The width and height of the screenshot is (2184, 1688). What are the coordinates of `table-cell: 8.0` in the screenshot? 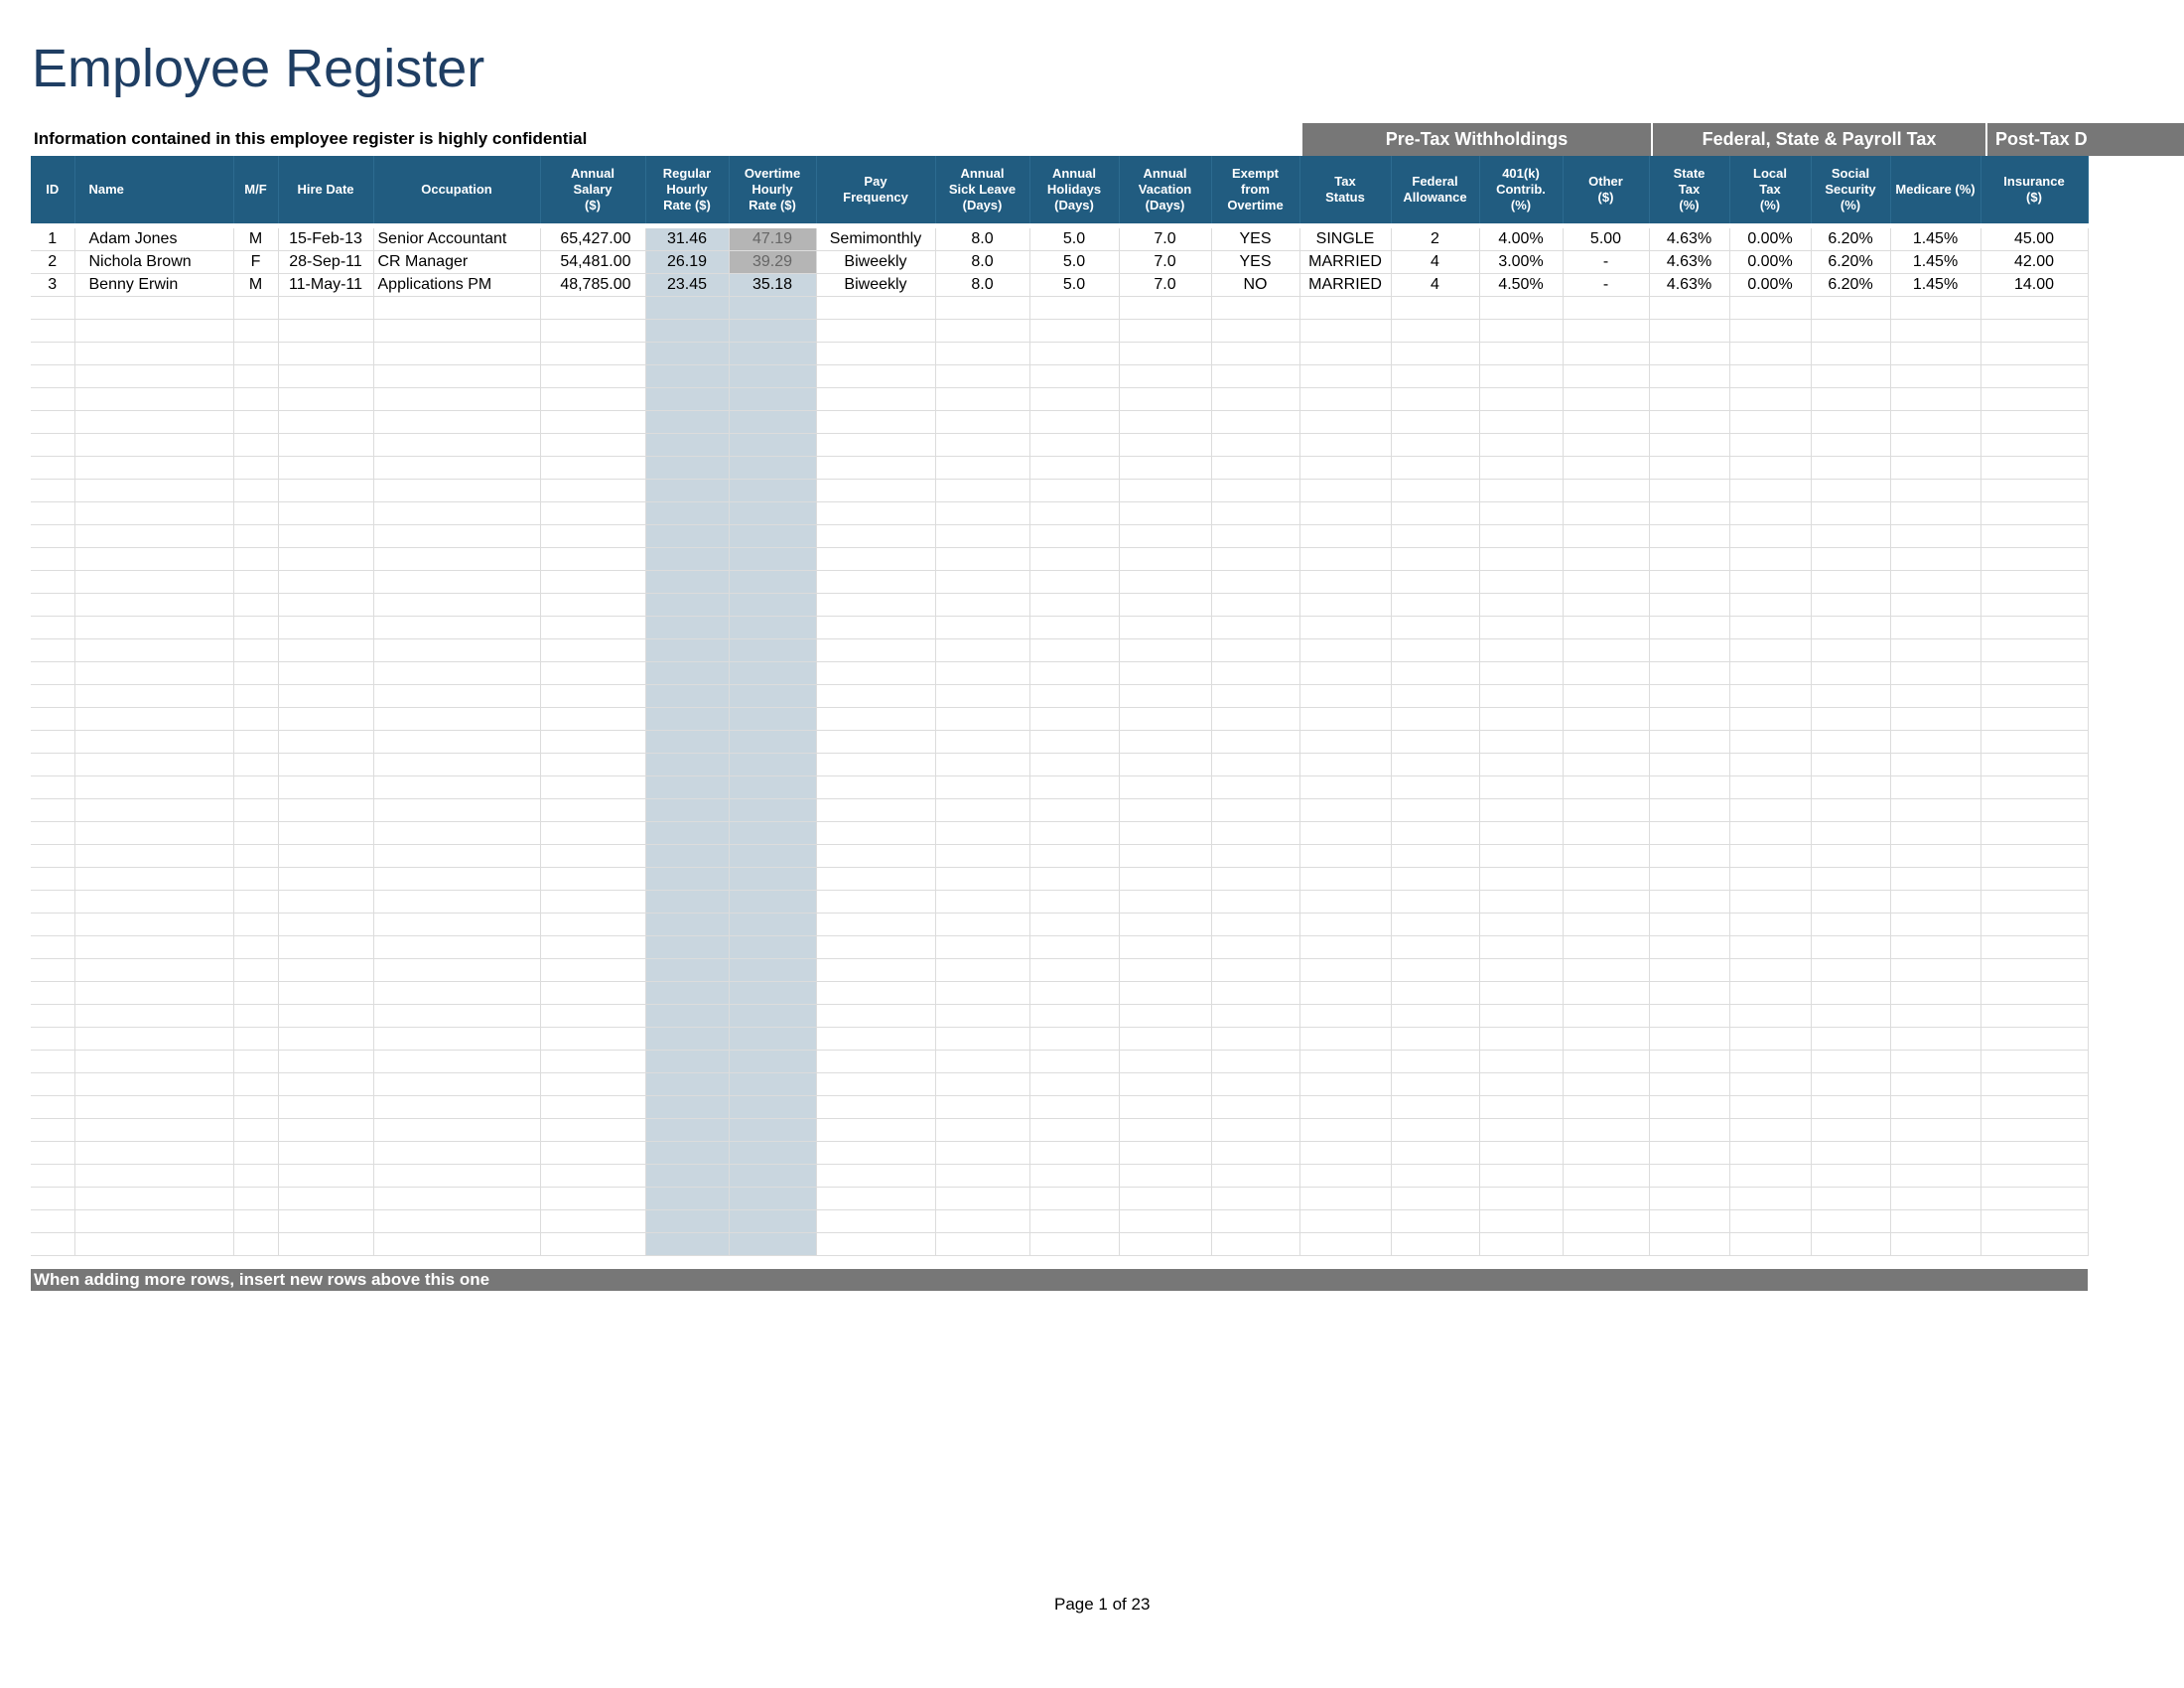 It's located at (982, 239).